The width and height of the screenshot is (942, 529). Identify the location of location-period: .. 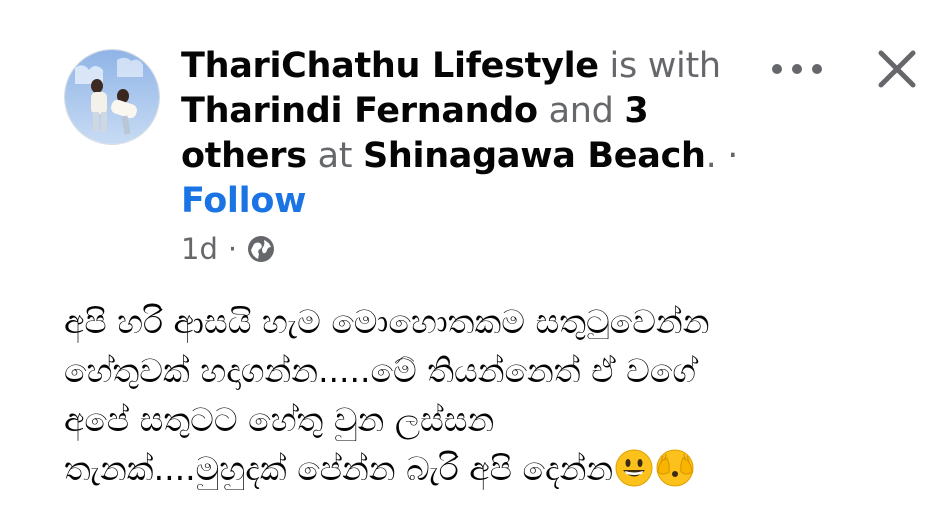
(711, 156).